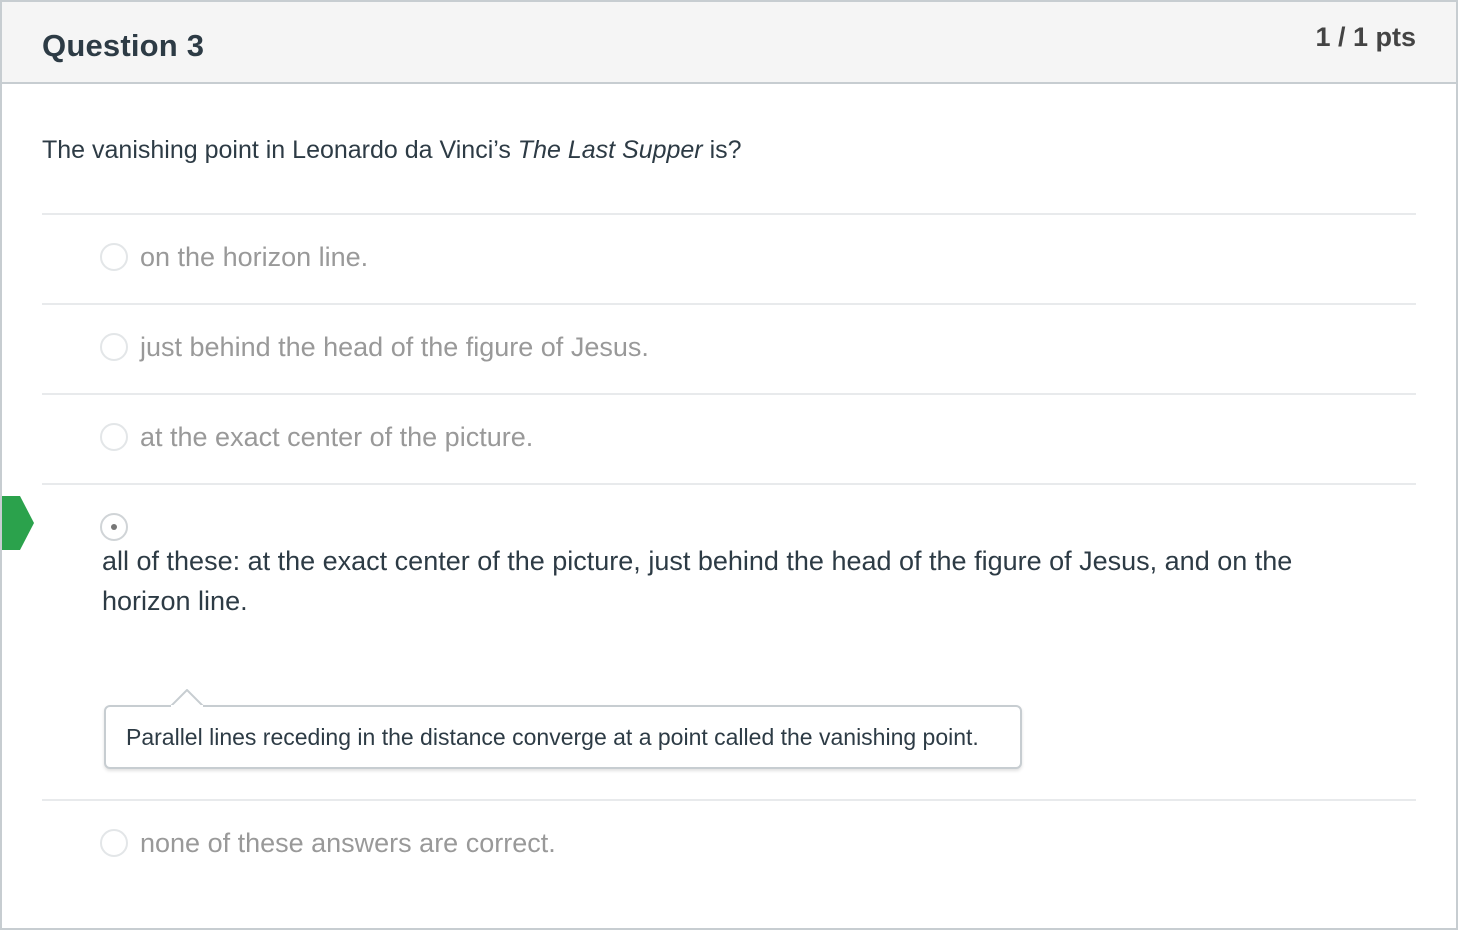 This screenshot has height=930, width=1462. Describe the element at coordinates (729, 439) in the screenshot. I see `answer-option-3: at the exact center of the picture.` at that location.